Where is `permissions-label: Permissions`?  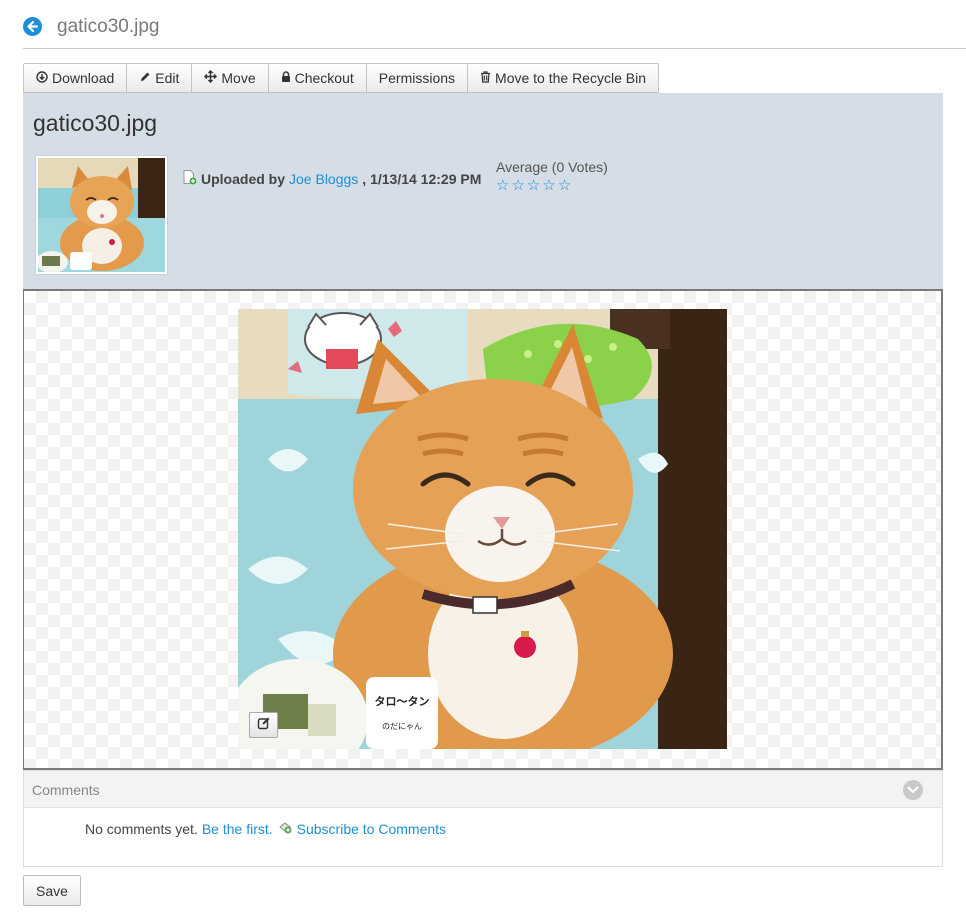 permissions-label: Permissions is located at coordinates (417, 78).